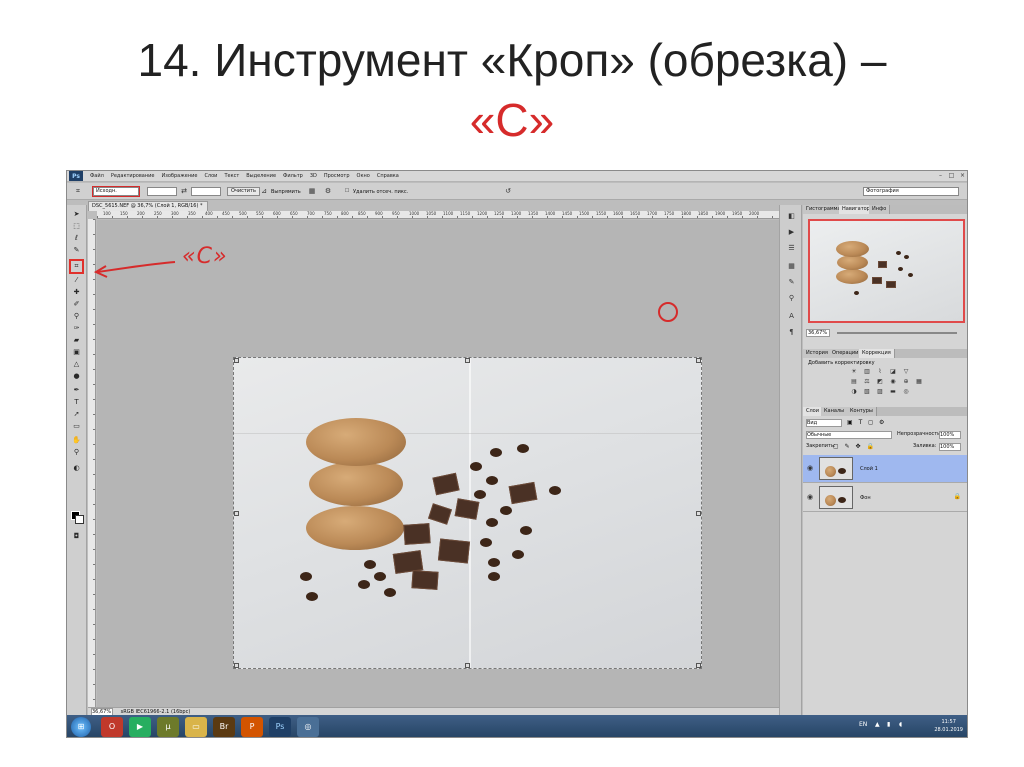 This screenshot has width=1024, height=767. What do you see at coordinates (205, 256) in the screenshot?
I see `shortcut-annotation: «C»` at bounding box center [205, 256].